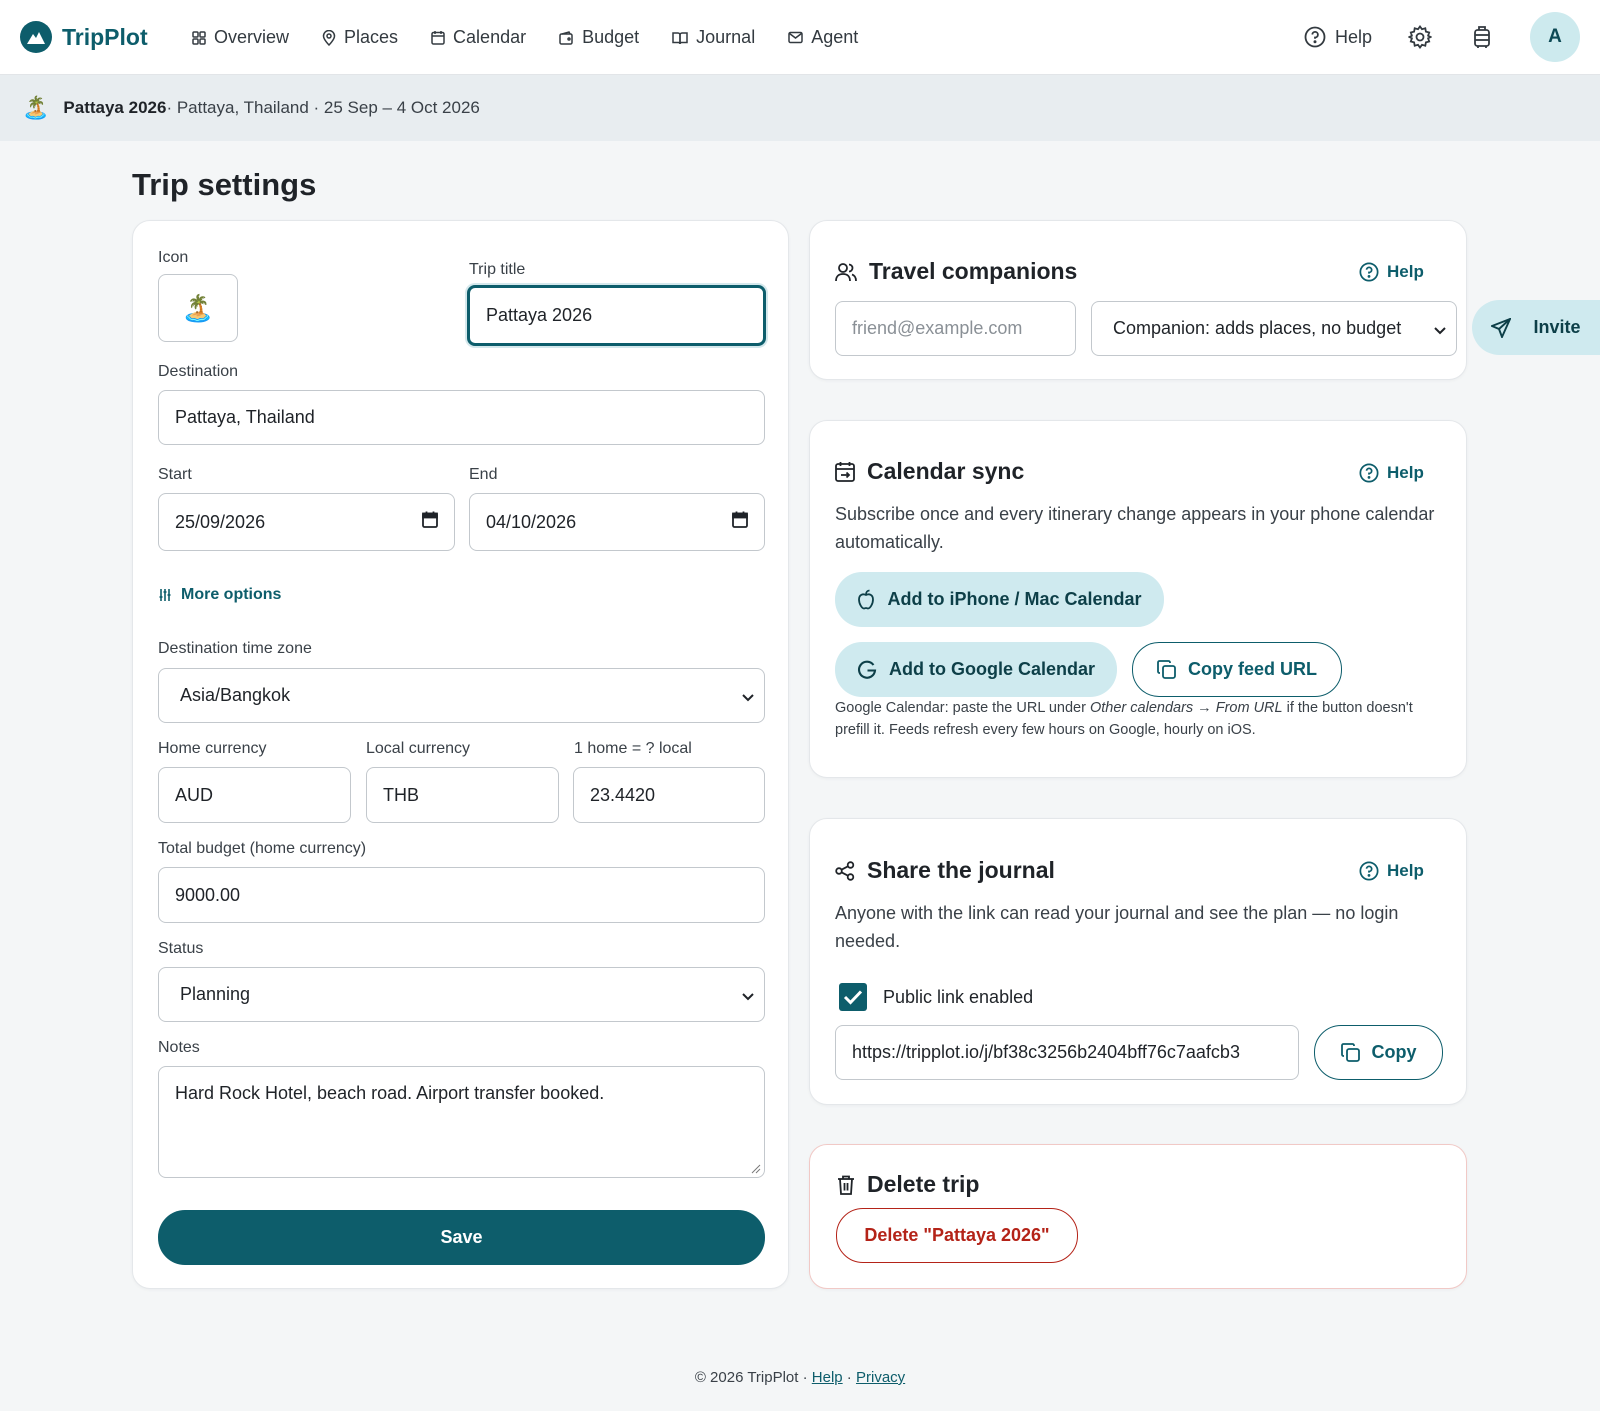 The width and height of the screenshot is (1600, 1411). I want to click on help-link: Help, so click(1338, 37).